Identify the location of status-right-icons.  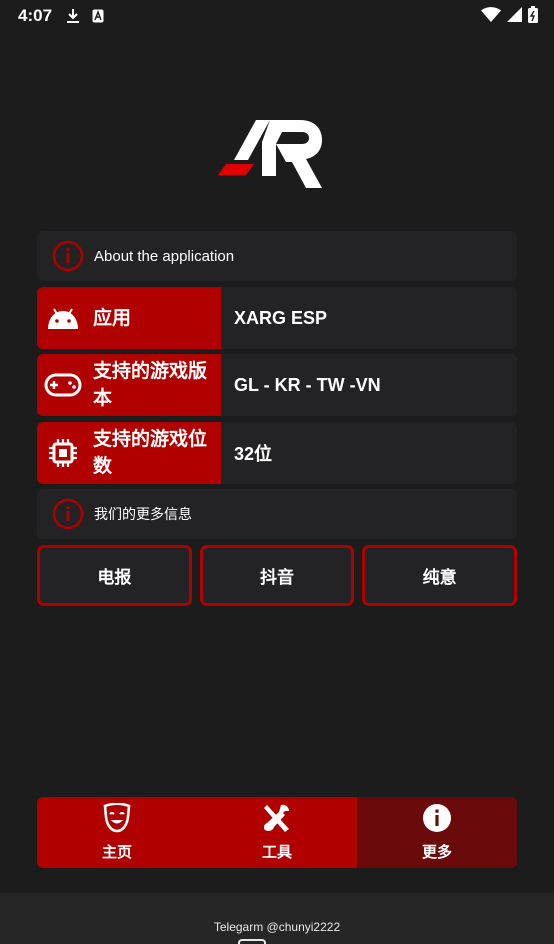
(509, 17).